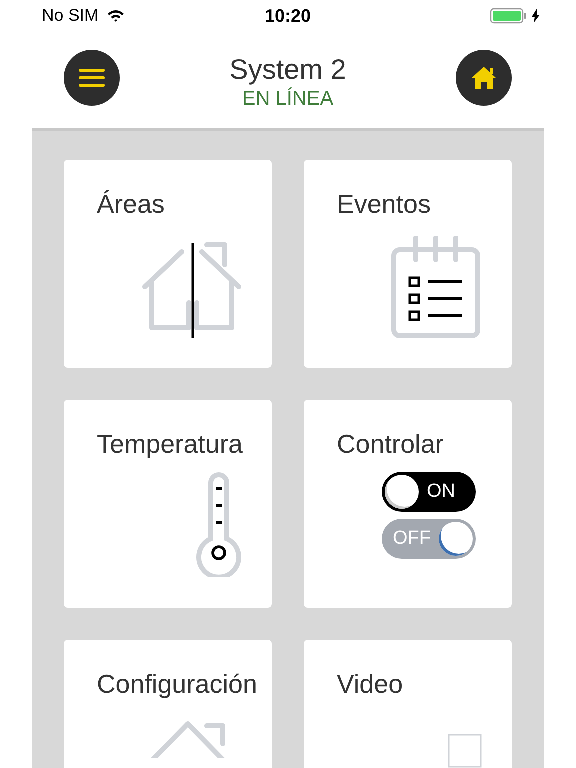 The image size is (576, 768). Describe the element at coordinates (436, 288) in the screenshot. I see `calendar-icon` at that location.